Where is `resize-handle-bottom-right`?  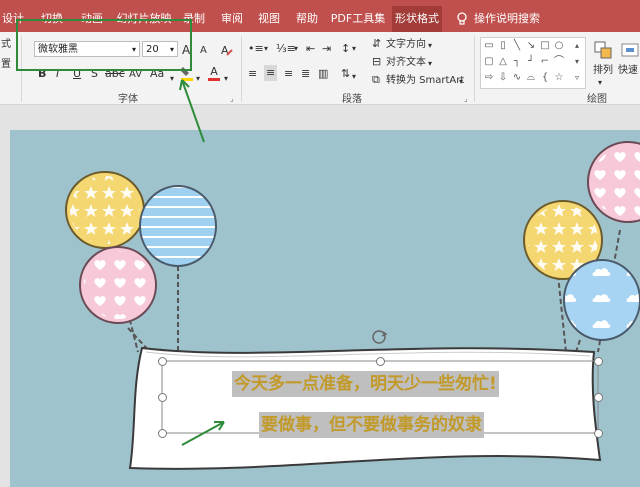
resize-handle-bottom-right is located at coordinates (598, 433).